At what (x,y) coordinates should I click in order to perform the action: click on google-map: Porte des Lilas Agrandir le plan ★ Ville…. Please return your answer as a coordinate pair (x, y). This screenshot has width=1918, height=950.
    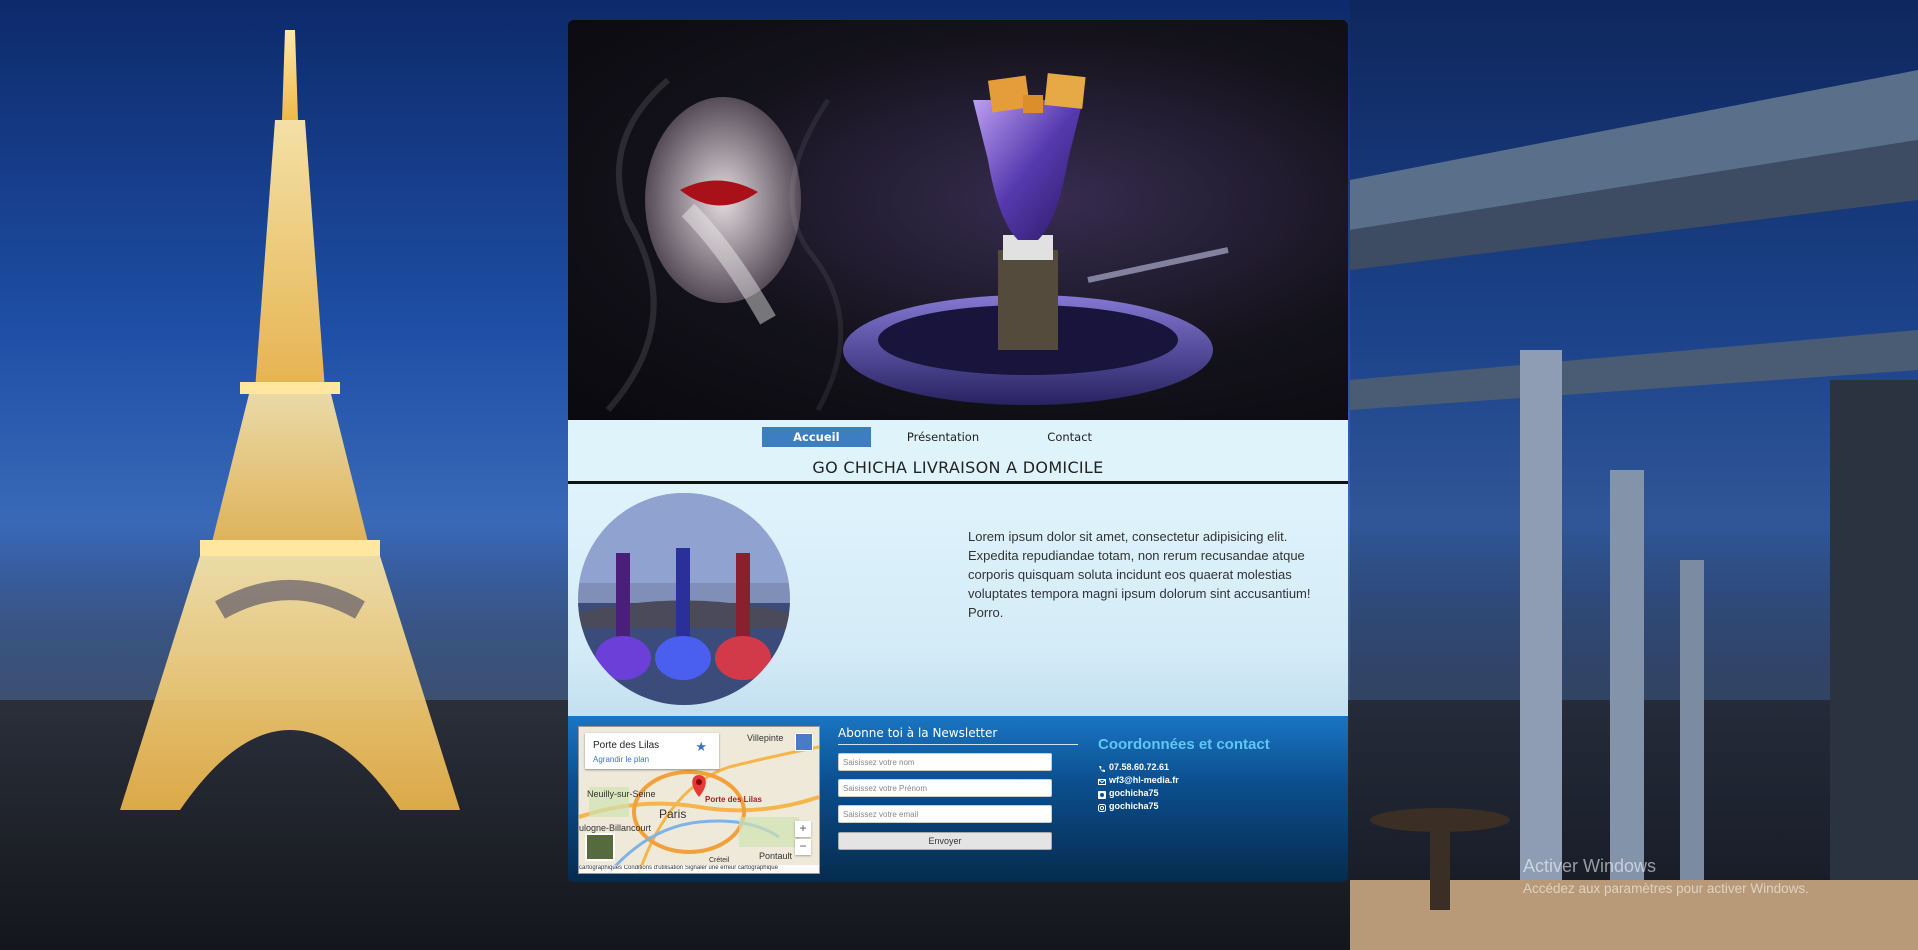
    Looking at the image, I should click on (699, 800).